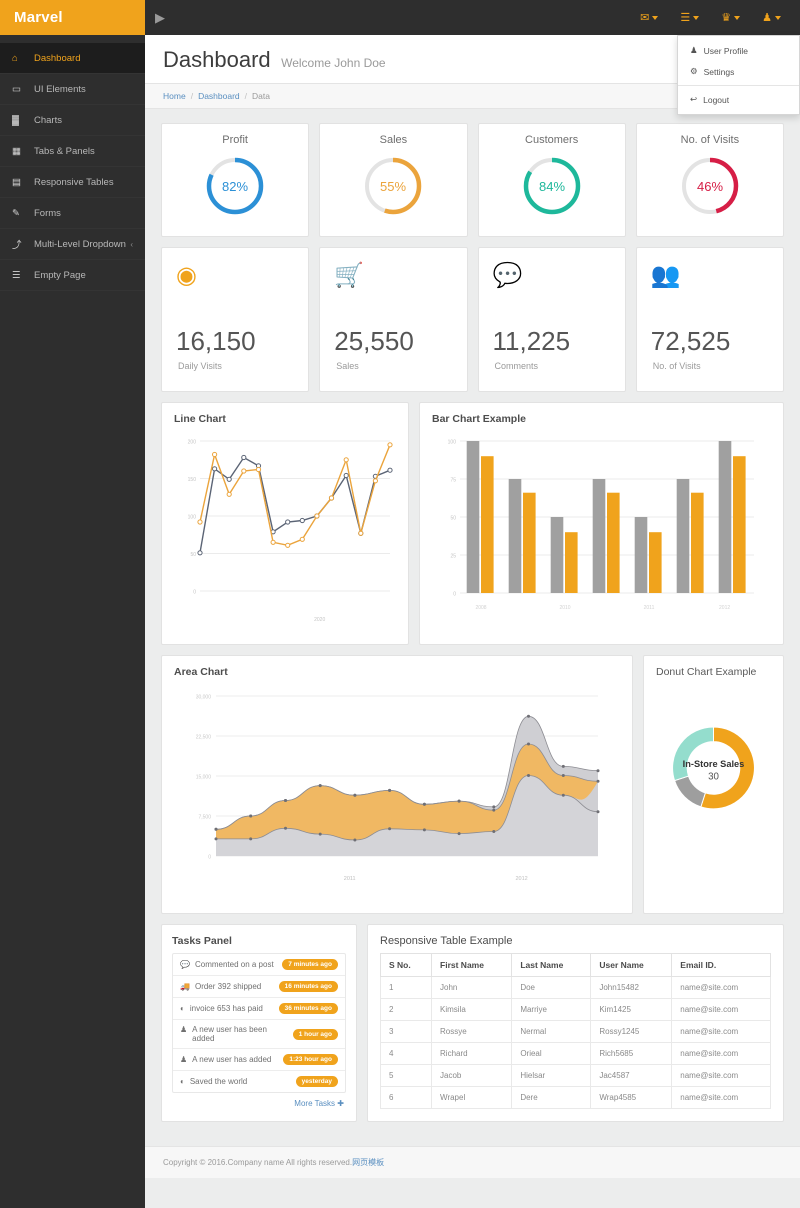 The height and width of the screenshot is (1208, 800). What do you see at coordinates (685, 18) in the screenshot?
I see `tasks-icon: ☰` at bounding box center [685, 18].